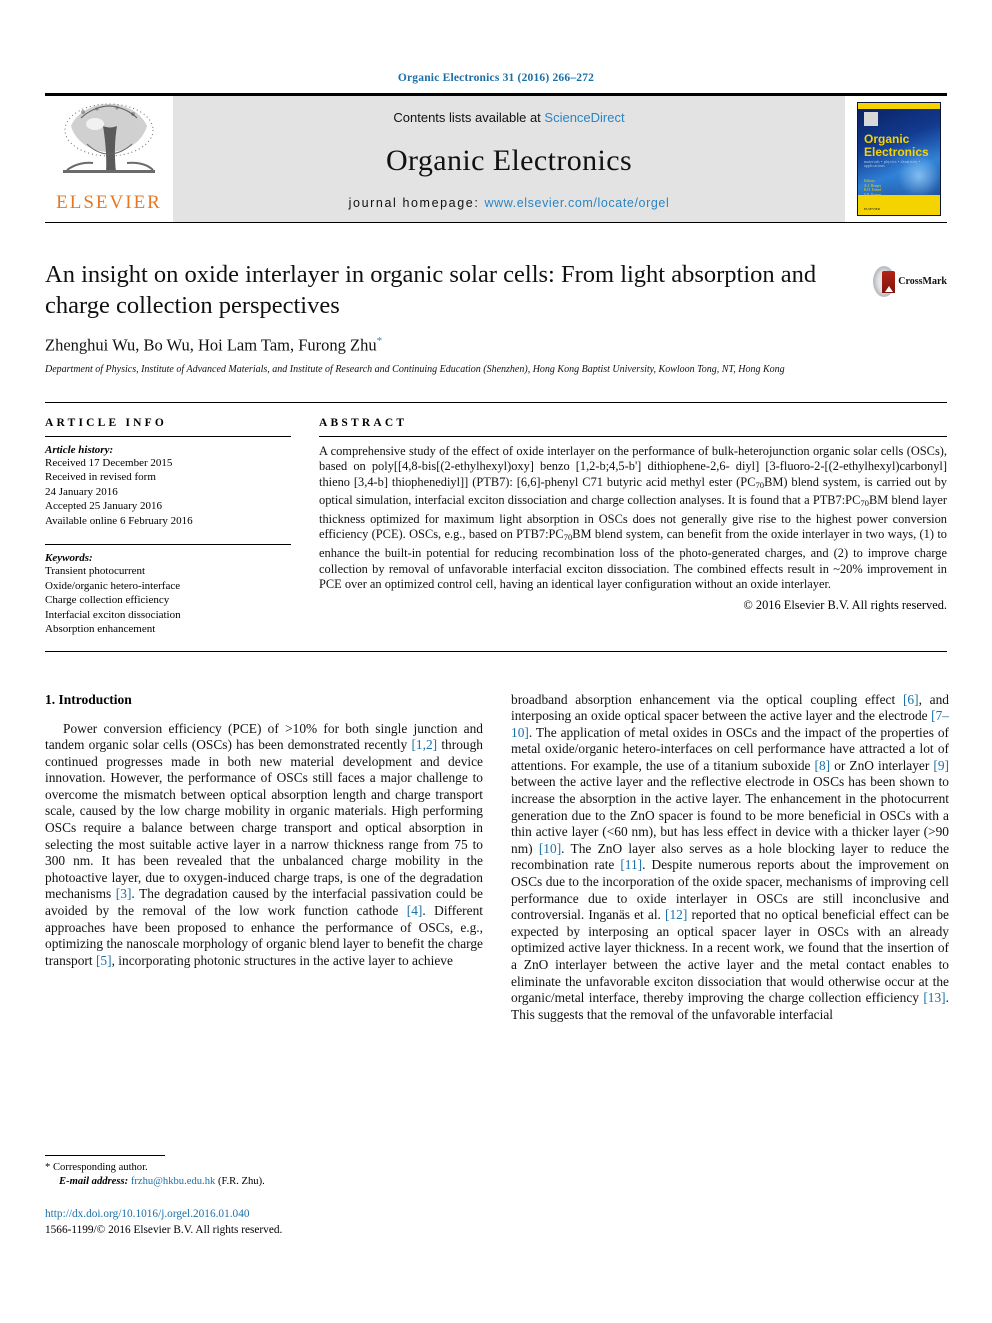 This screenshot has height=1323, width=992. What do you see at coordinates (105, 1155) in the screenshot?
I see `footnote-rule` at bounding box center [105, 1155].